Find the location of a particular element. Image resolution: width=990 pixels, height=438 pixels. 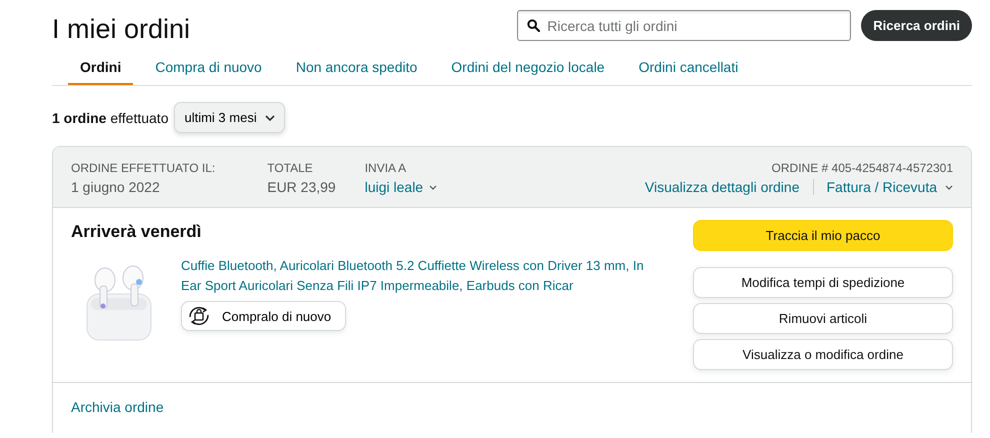

tab: Compra di nuovo is located at coordinates (208, 72).